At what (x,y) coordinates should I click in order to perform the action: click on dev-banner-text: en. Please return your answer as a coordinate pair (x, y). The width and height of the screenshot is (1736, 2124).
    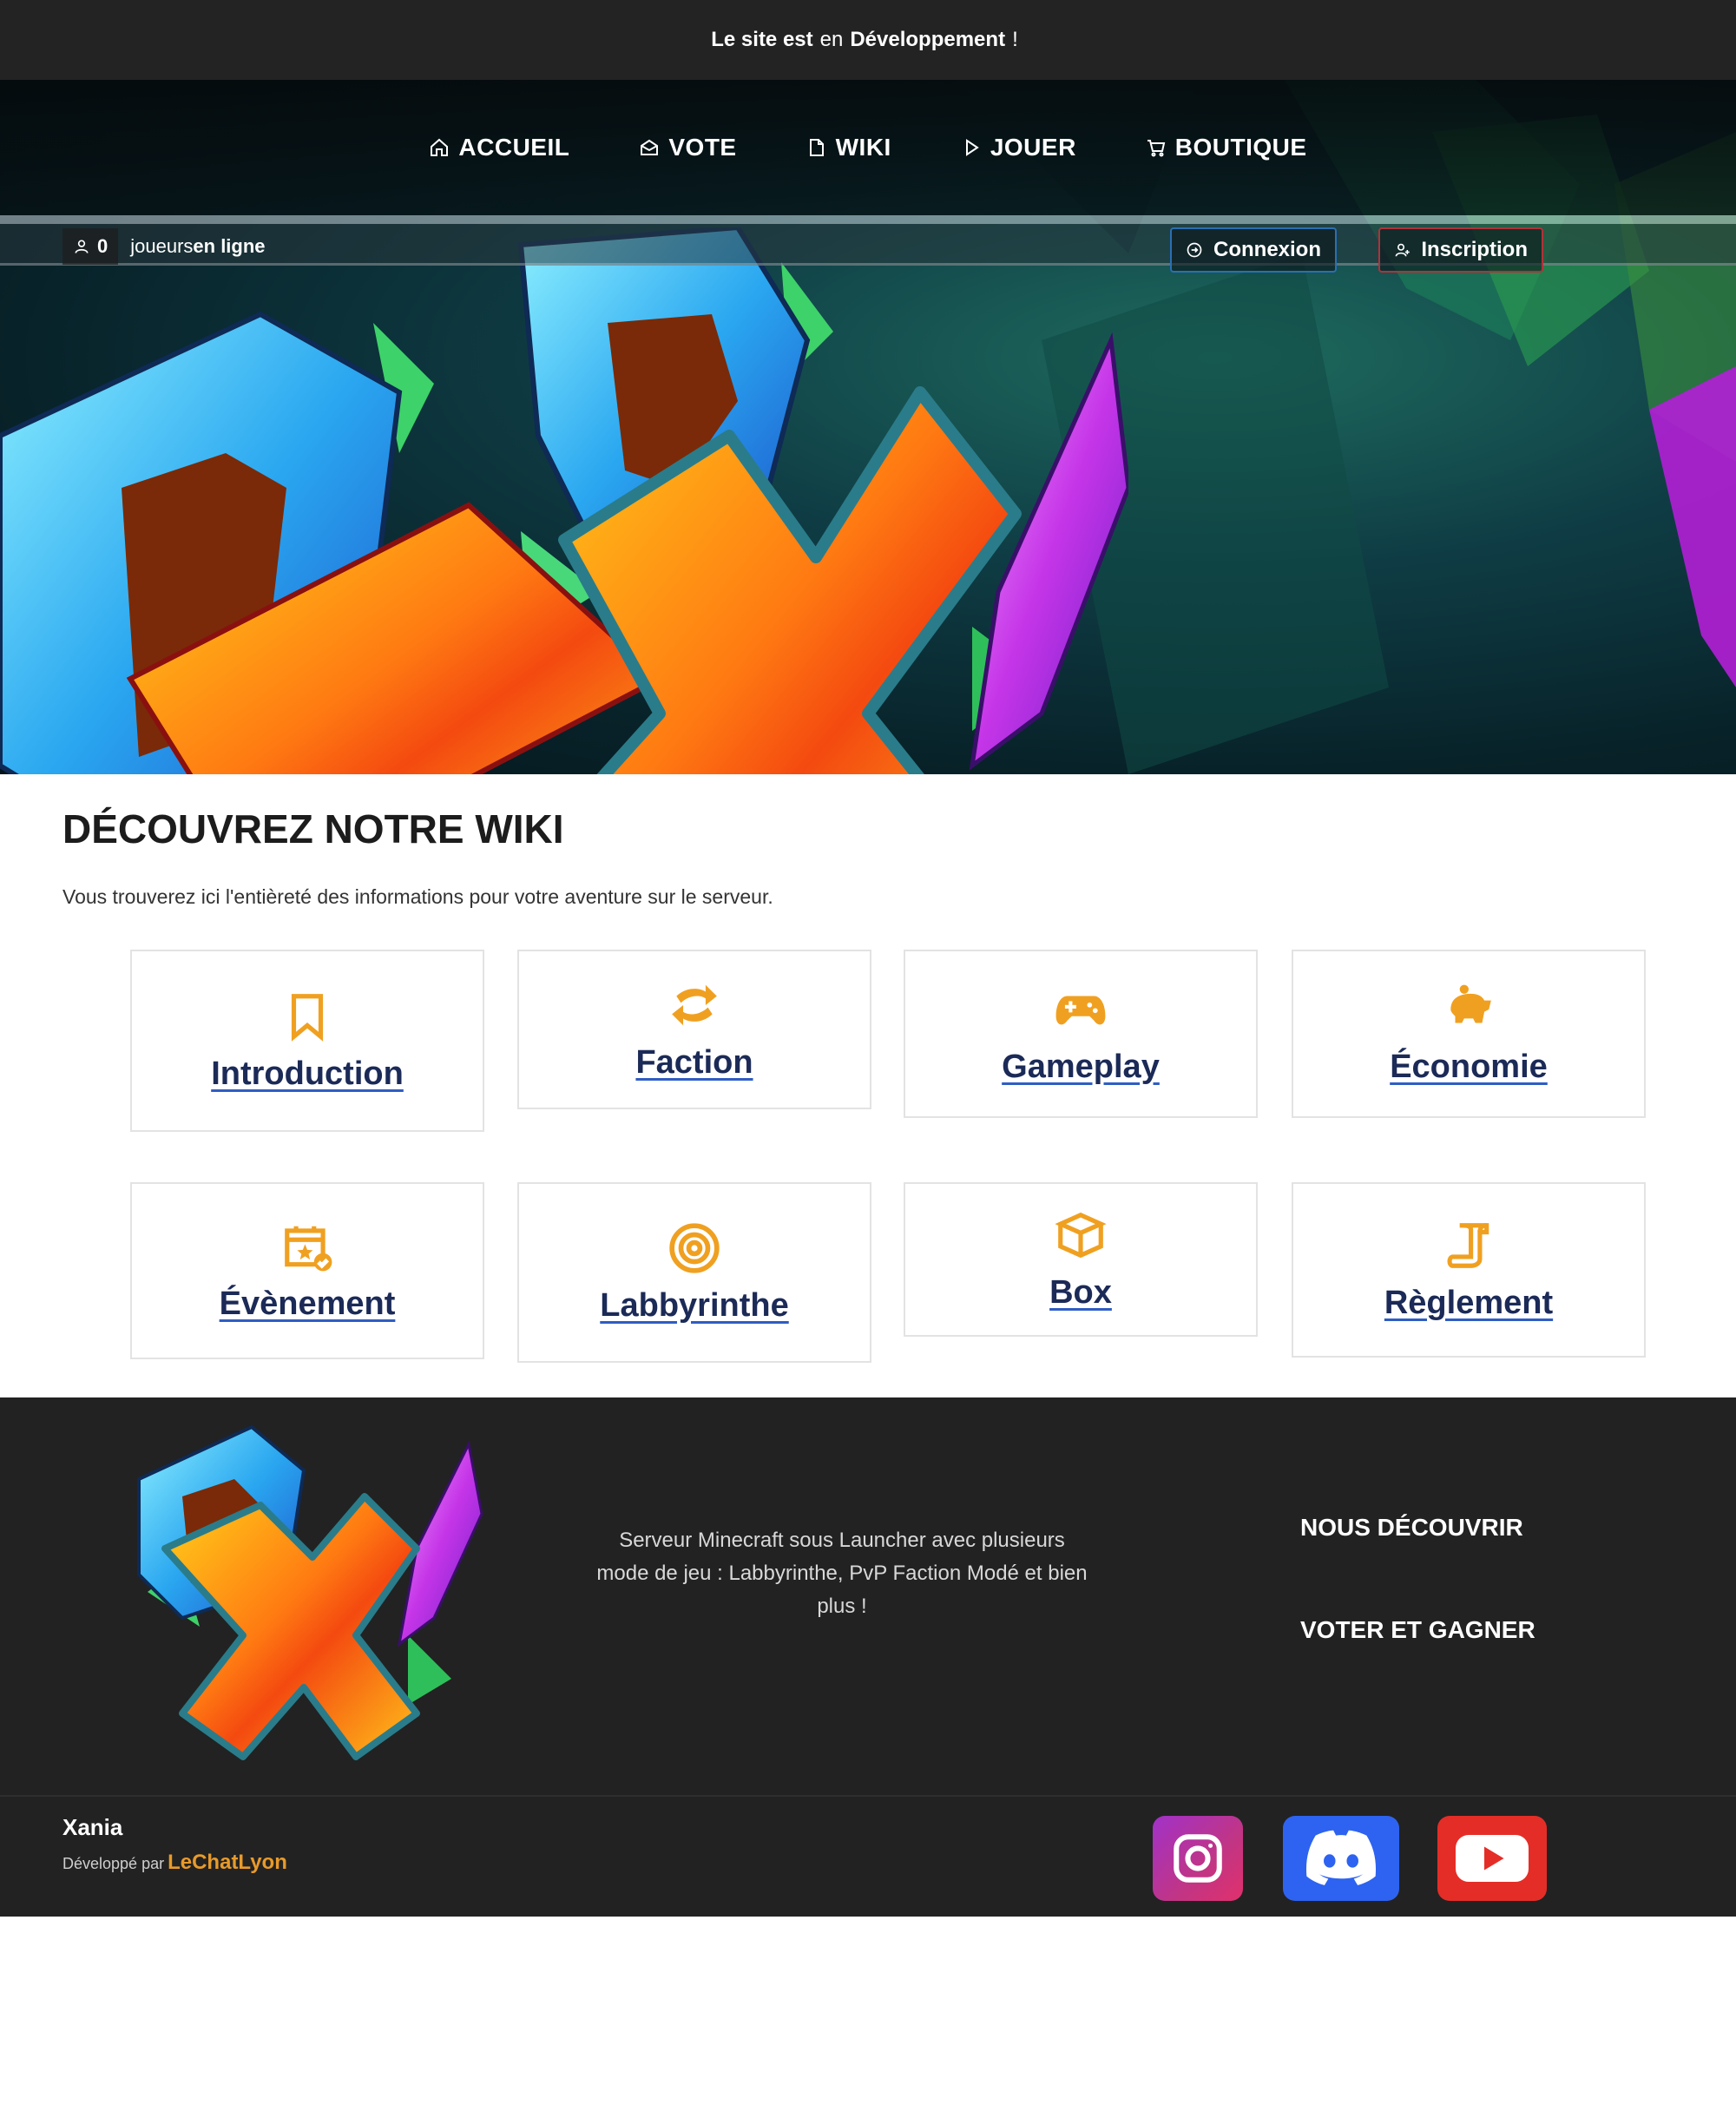
    Looking at the image, I should click on (831, 39).